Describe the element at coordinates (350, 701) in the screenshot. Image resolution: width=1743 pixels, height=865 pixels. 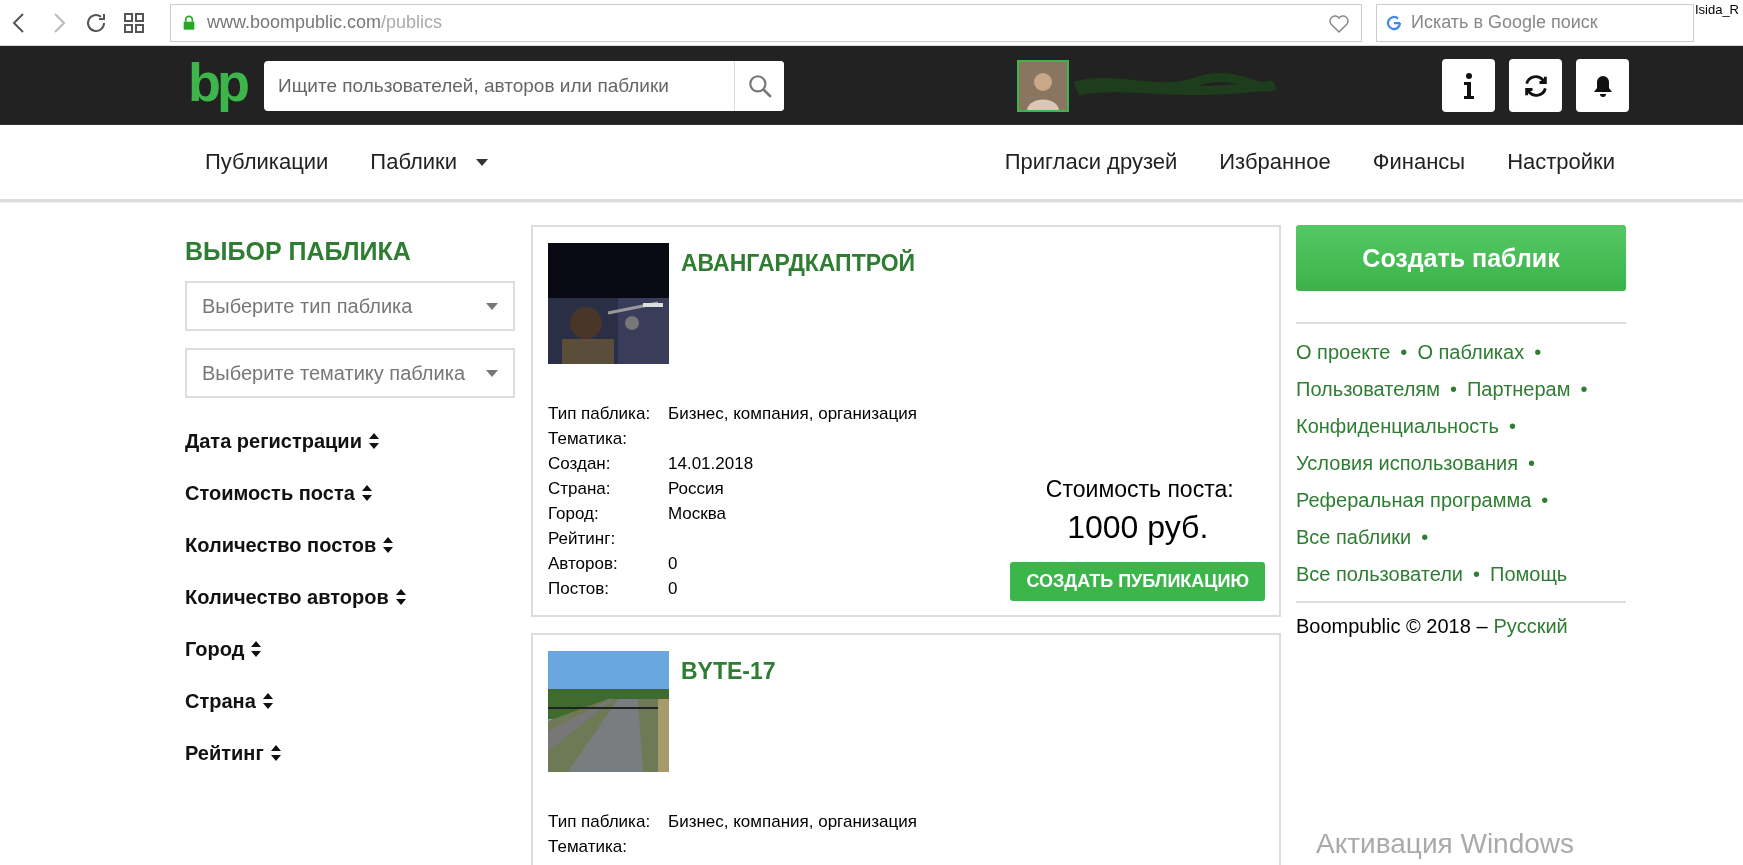
I see `sort-link: Страна` at that location.